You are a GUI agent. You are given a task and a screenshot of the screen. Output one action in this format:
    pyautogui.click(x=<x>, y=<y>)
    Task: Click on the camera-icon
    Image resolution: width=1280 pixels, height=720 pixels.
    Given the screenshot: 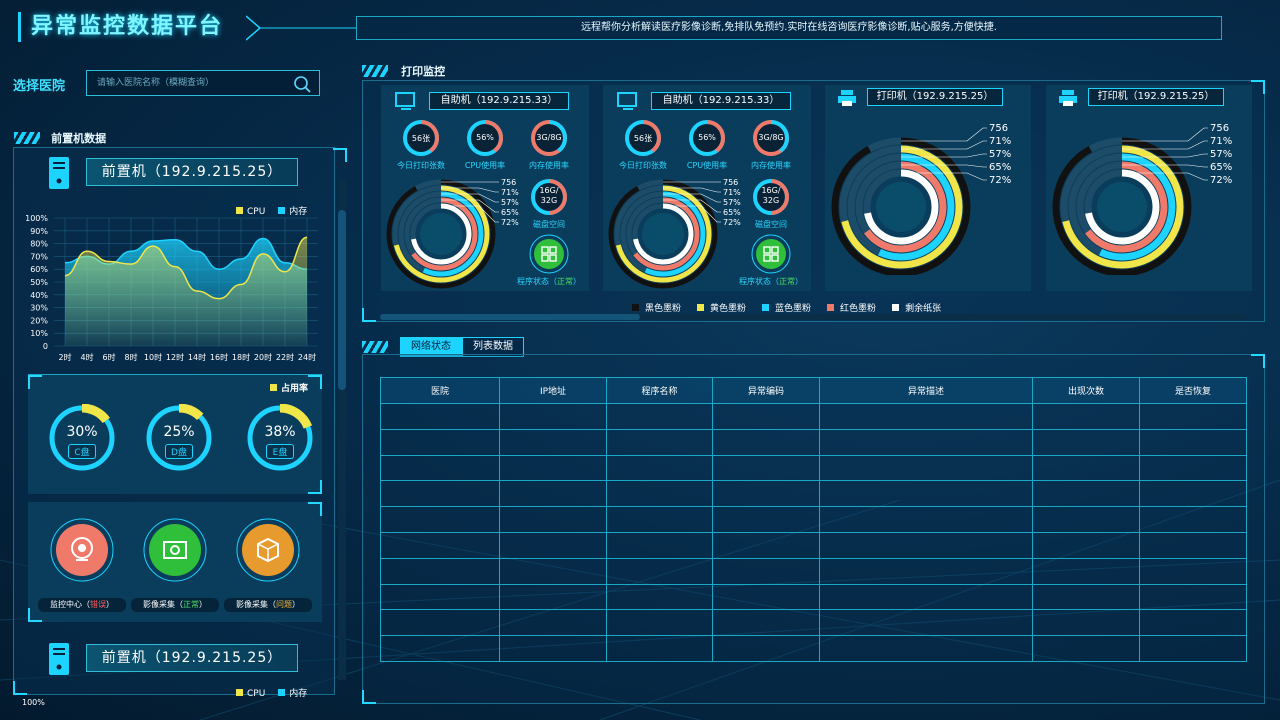 What is the action you would take?
    pyautogui.click(x=82, y=550)
    